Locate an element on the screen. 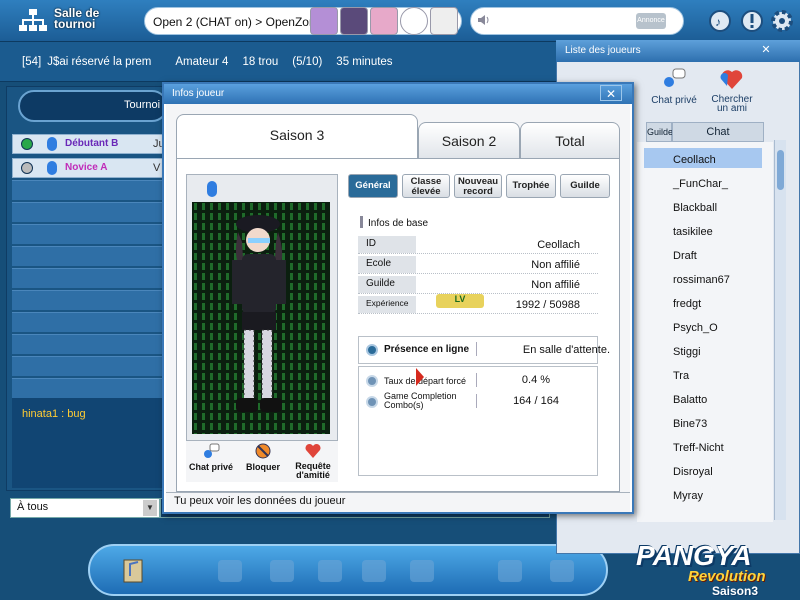 Image resolution: width=800 pixels, height=600 pixels. list-item: tasikilee is located at coordinates (693, 232).